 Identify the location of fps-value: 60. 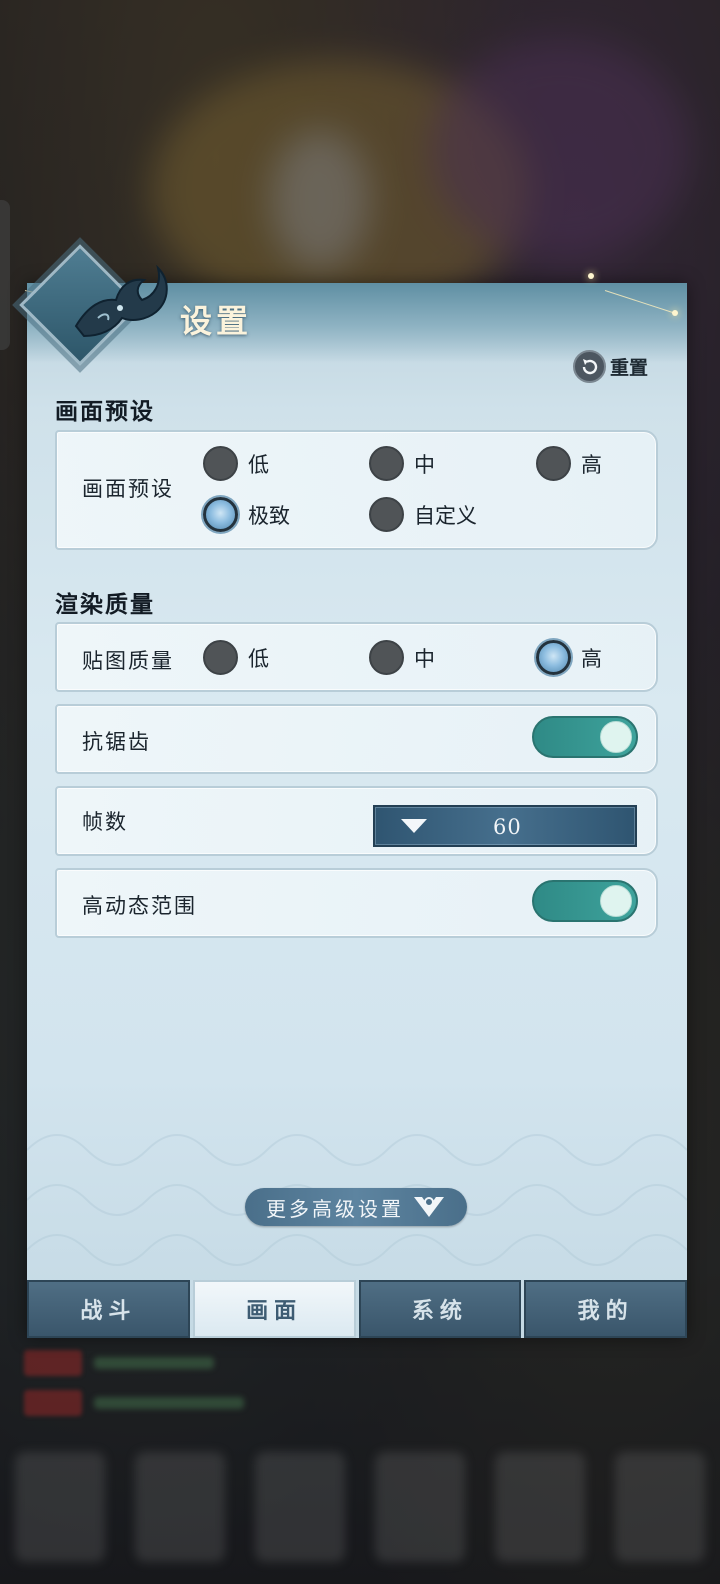
(507, 827).